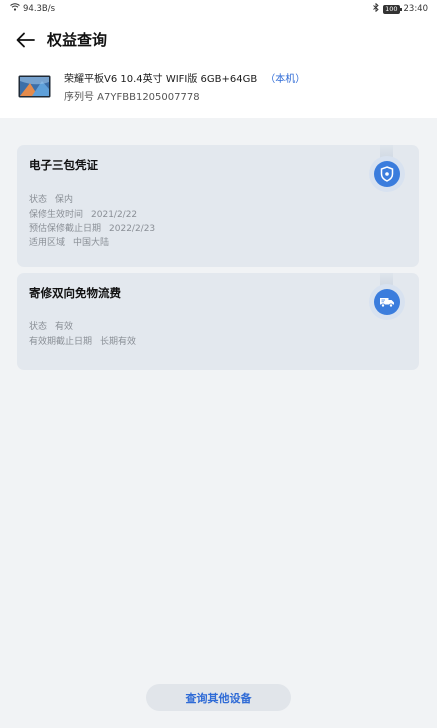 The width and height of the screenshot is (437, 728). I want to click on bluetooth-icon, so click(376, 8).